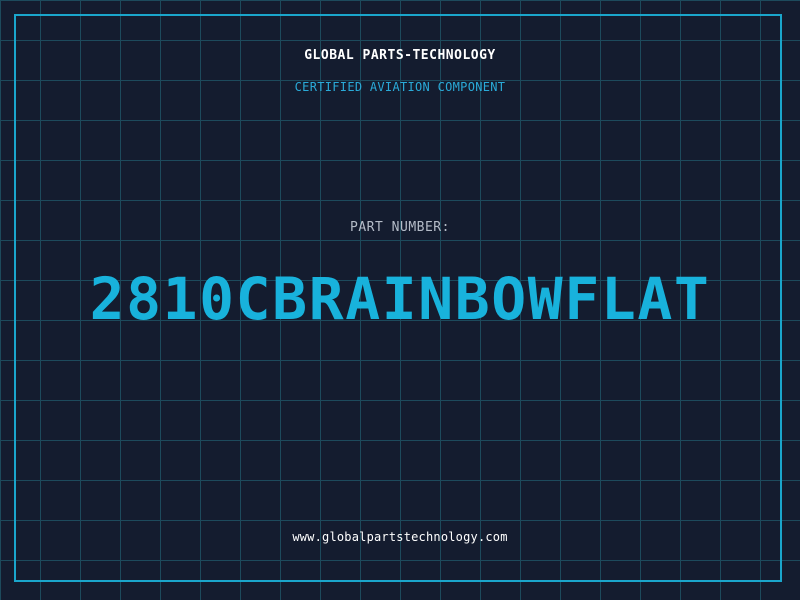 The width and height of the screenshot is (800, 600). Describe the element at coordinates (400, 227) in the screenshot. I see `part-number-label: PART NUMBER:` at that location.